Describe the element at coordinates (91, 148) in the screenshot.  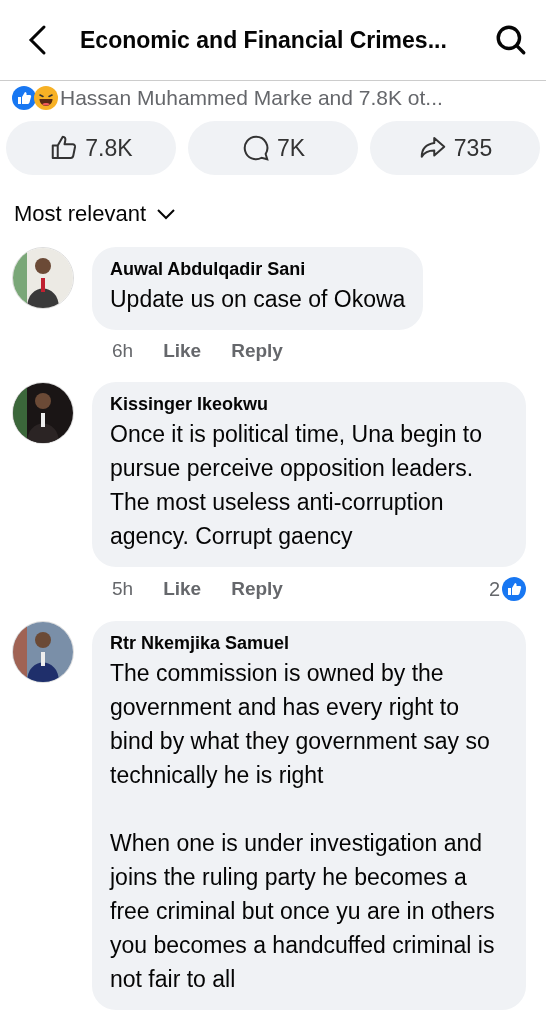
I see `like-count-button: 7.8K` at that location.